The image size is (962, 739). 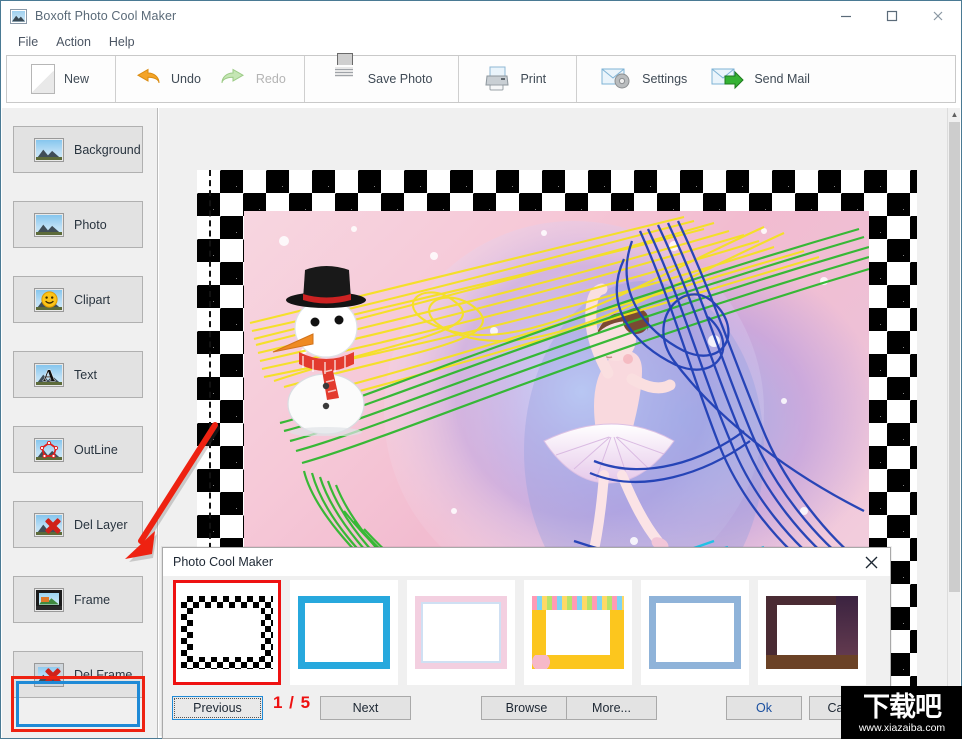 What do you see at coordinates (902, 707) in the screenshot?
I see `watermark-text: 下载吧` at bounding box center [902, 707].